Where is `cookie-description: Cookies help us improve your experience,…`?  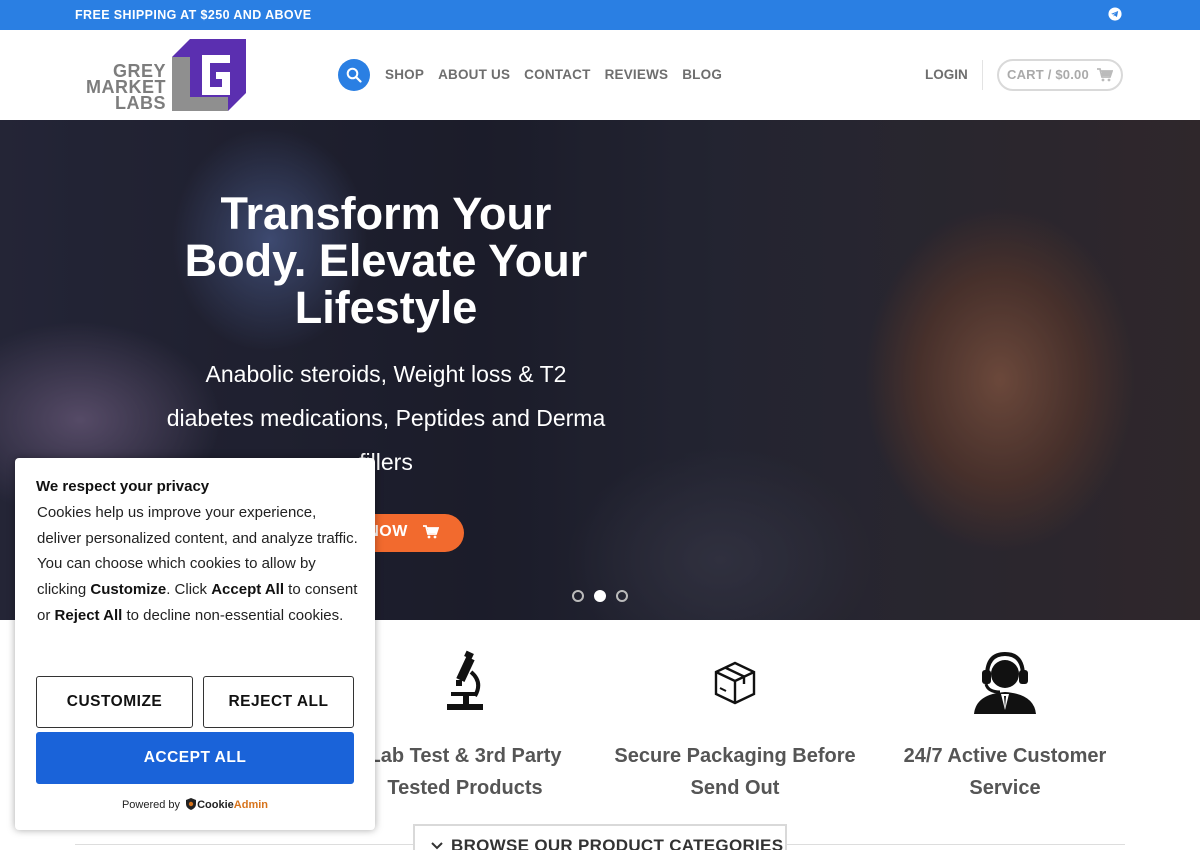 cookie-description: Cookies help us improve your experience,… is located at coordinates (199, 564).